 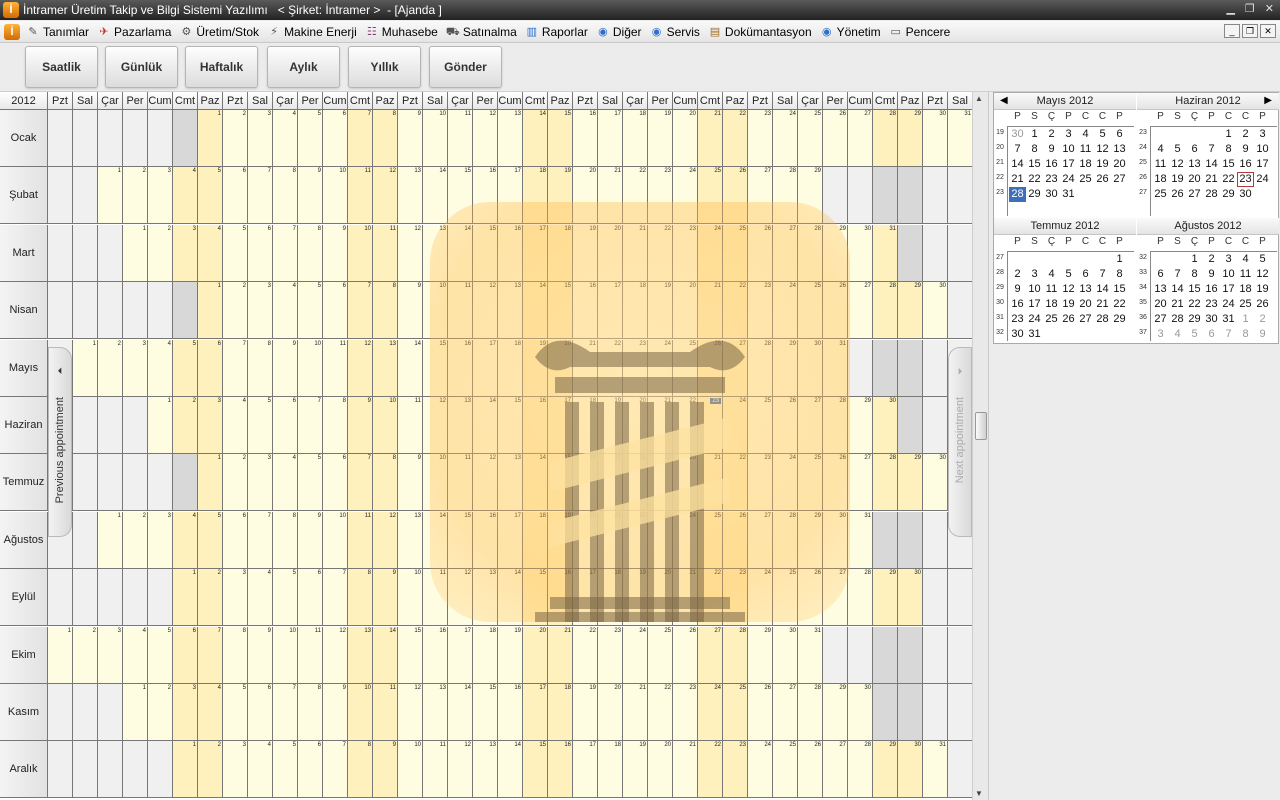 I want to click on day-cell: 4, so click(x=135, y=655).